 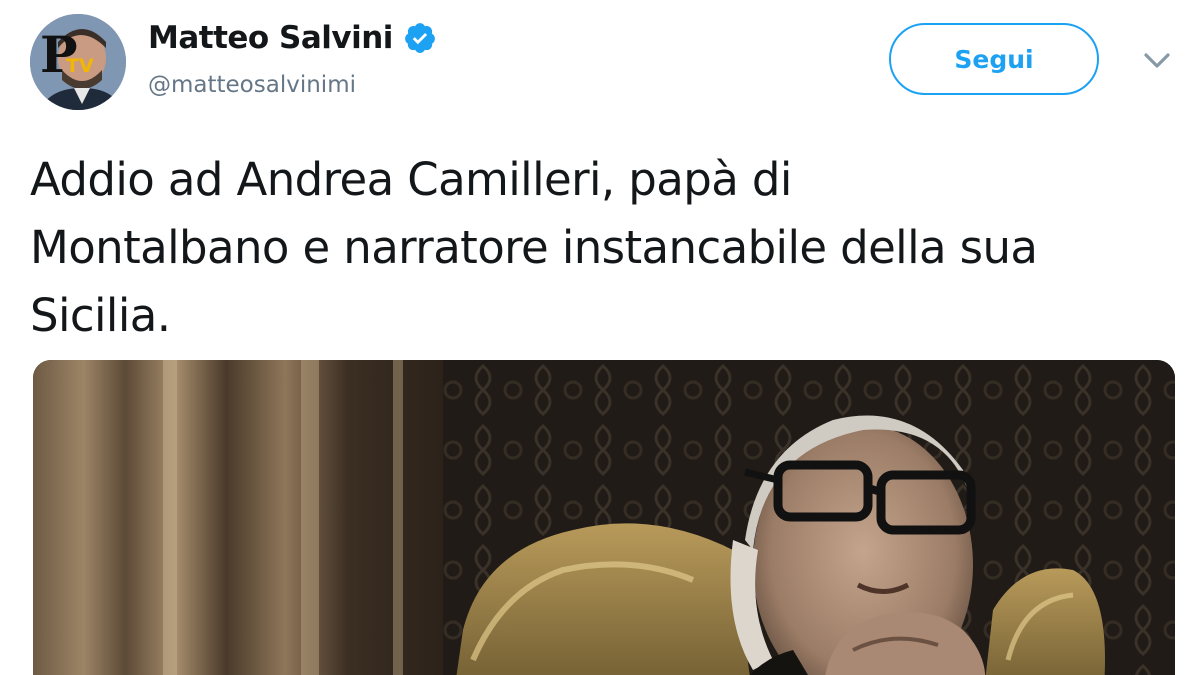 I want to click on author-name: Matteo Salvini, so click(x=292, y=38).